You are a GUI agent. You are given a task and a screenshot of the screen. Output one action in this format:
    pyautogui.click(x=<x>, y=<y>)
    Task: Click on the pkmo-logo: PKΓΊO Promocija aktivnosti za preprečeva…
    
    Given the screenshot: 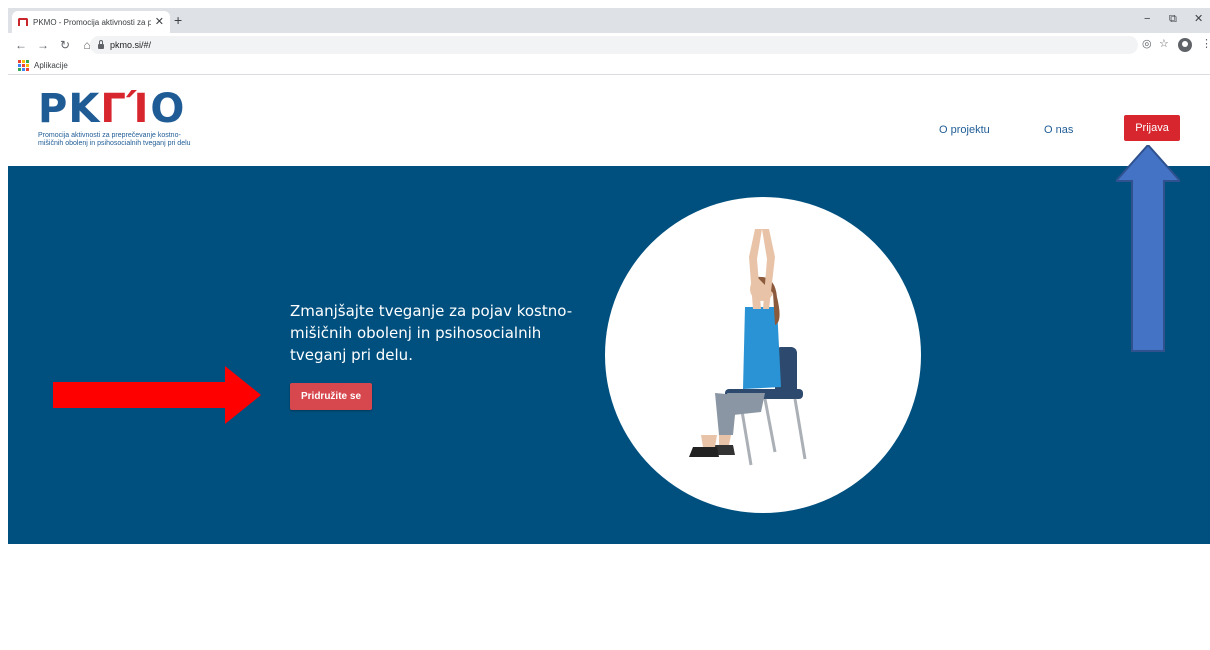 What is the action you would take?
    pyautogui.click(x=118, y=118)
    